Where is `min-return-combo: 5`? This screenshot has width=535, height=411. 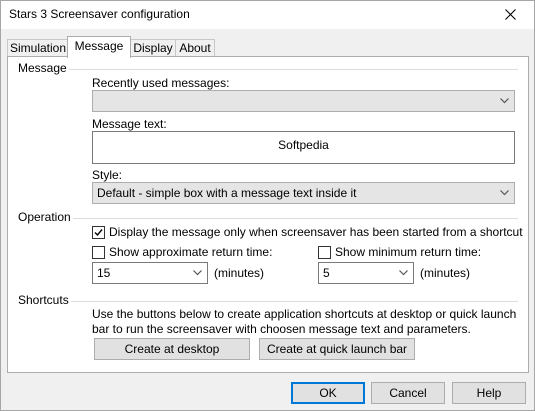 min-return-combo: 5 is located at coordinates (366, 273).